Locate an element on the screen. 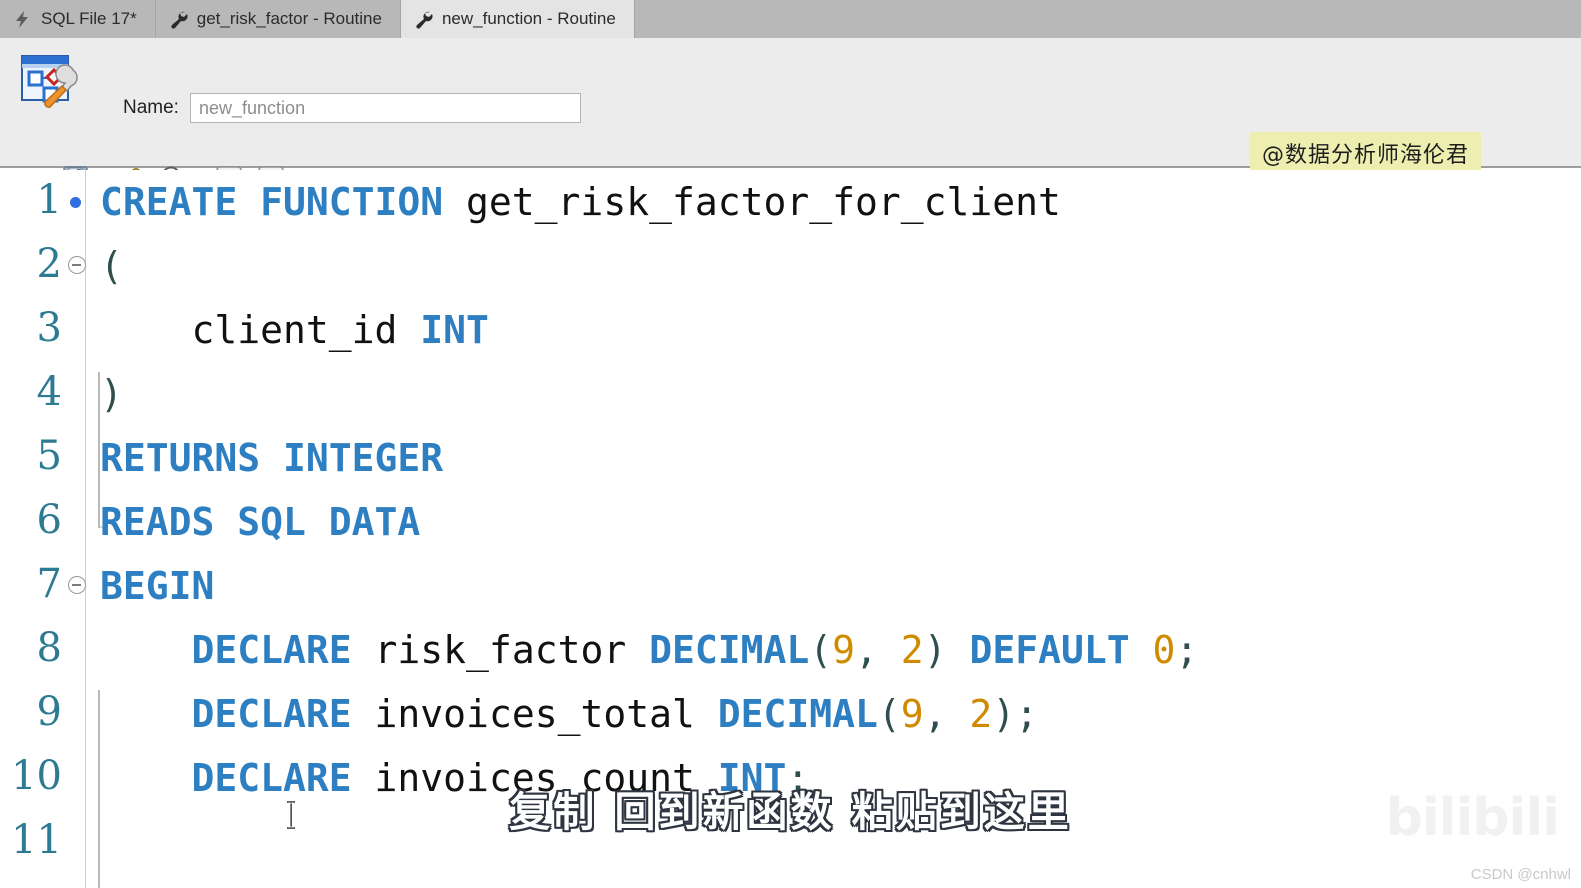  token-kw: INT is located at coordinates (454, 330).